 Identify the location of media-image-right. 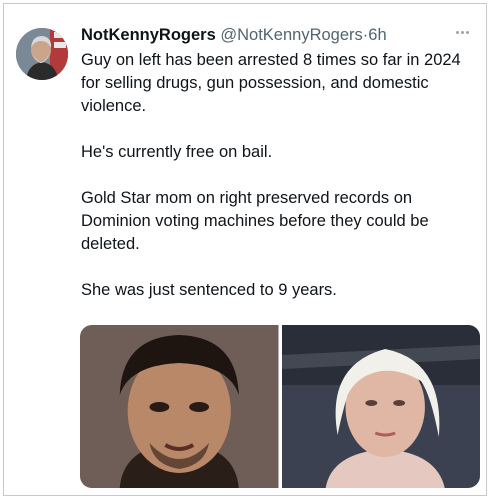
(380, 406).